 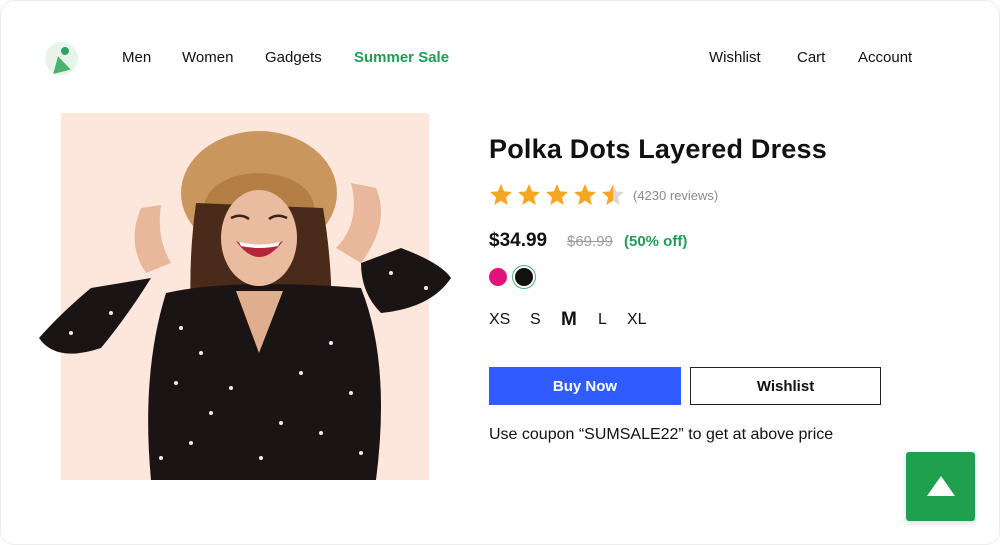 I want to click on nav-wishlist: Wishlist, so click(x=735, y=57).